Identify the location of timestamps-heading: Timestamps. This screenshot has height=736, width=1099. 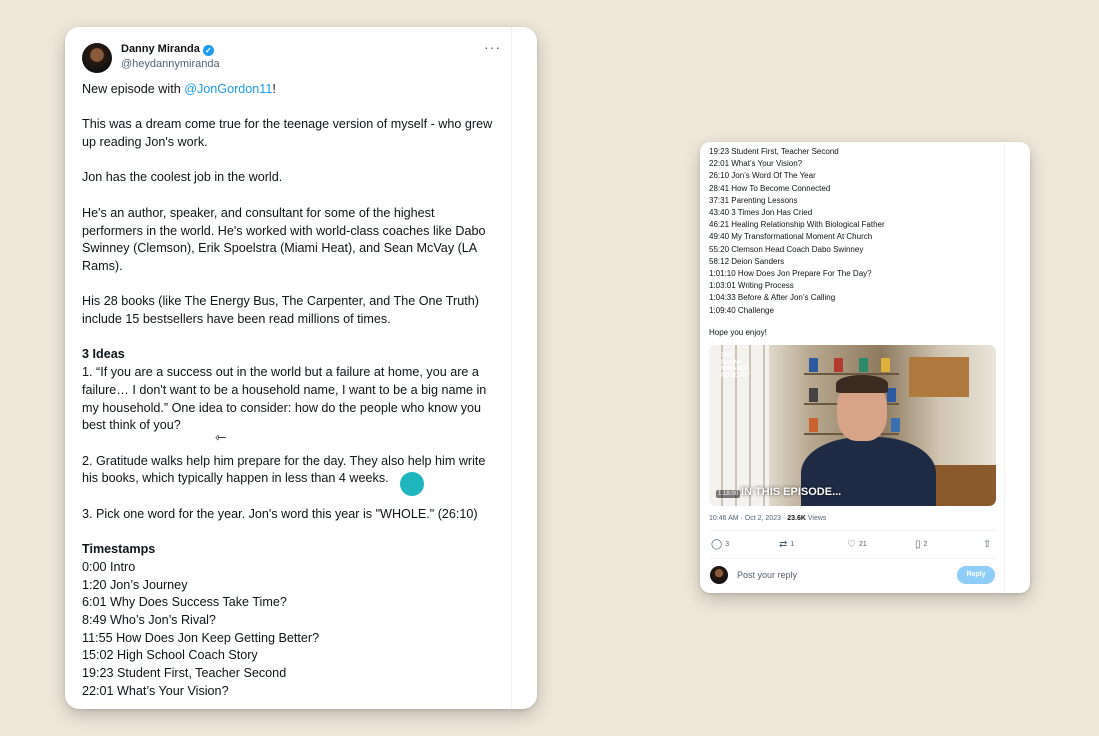
(119, 549).